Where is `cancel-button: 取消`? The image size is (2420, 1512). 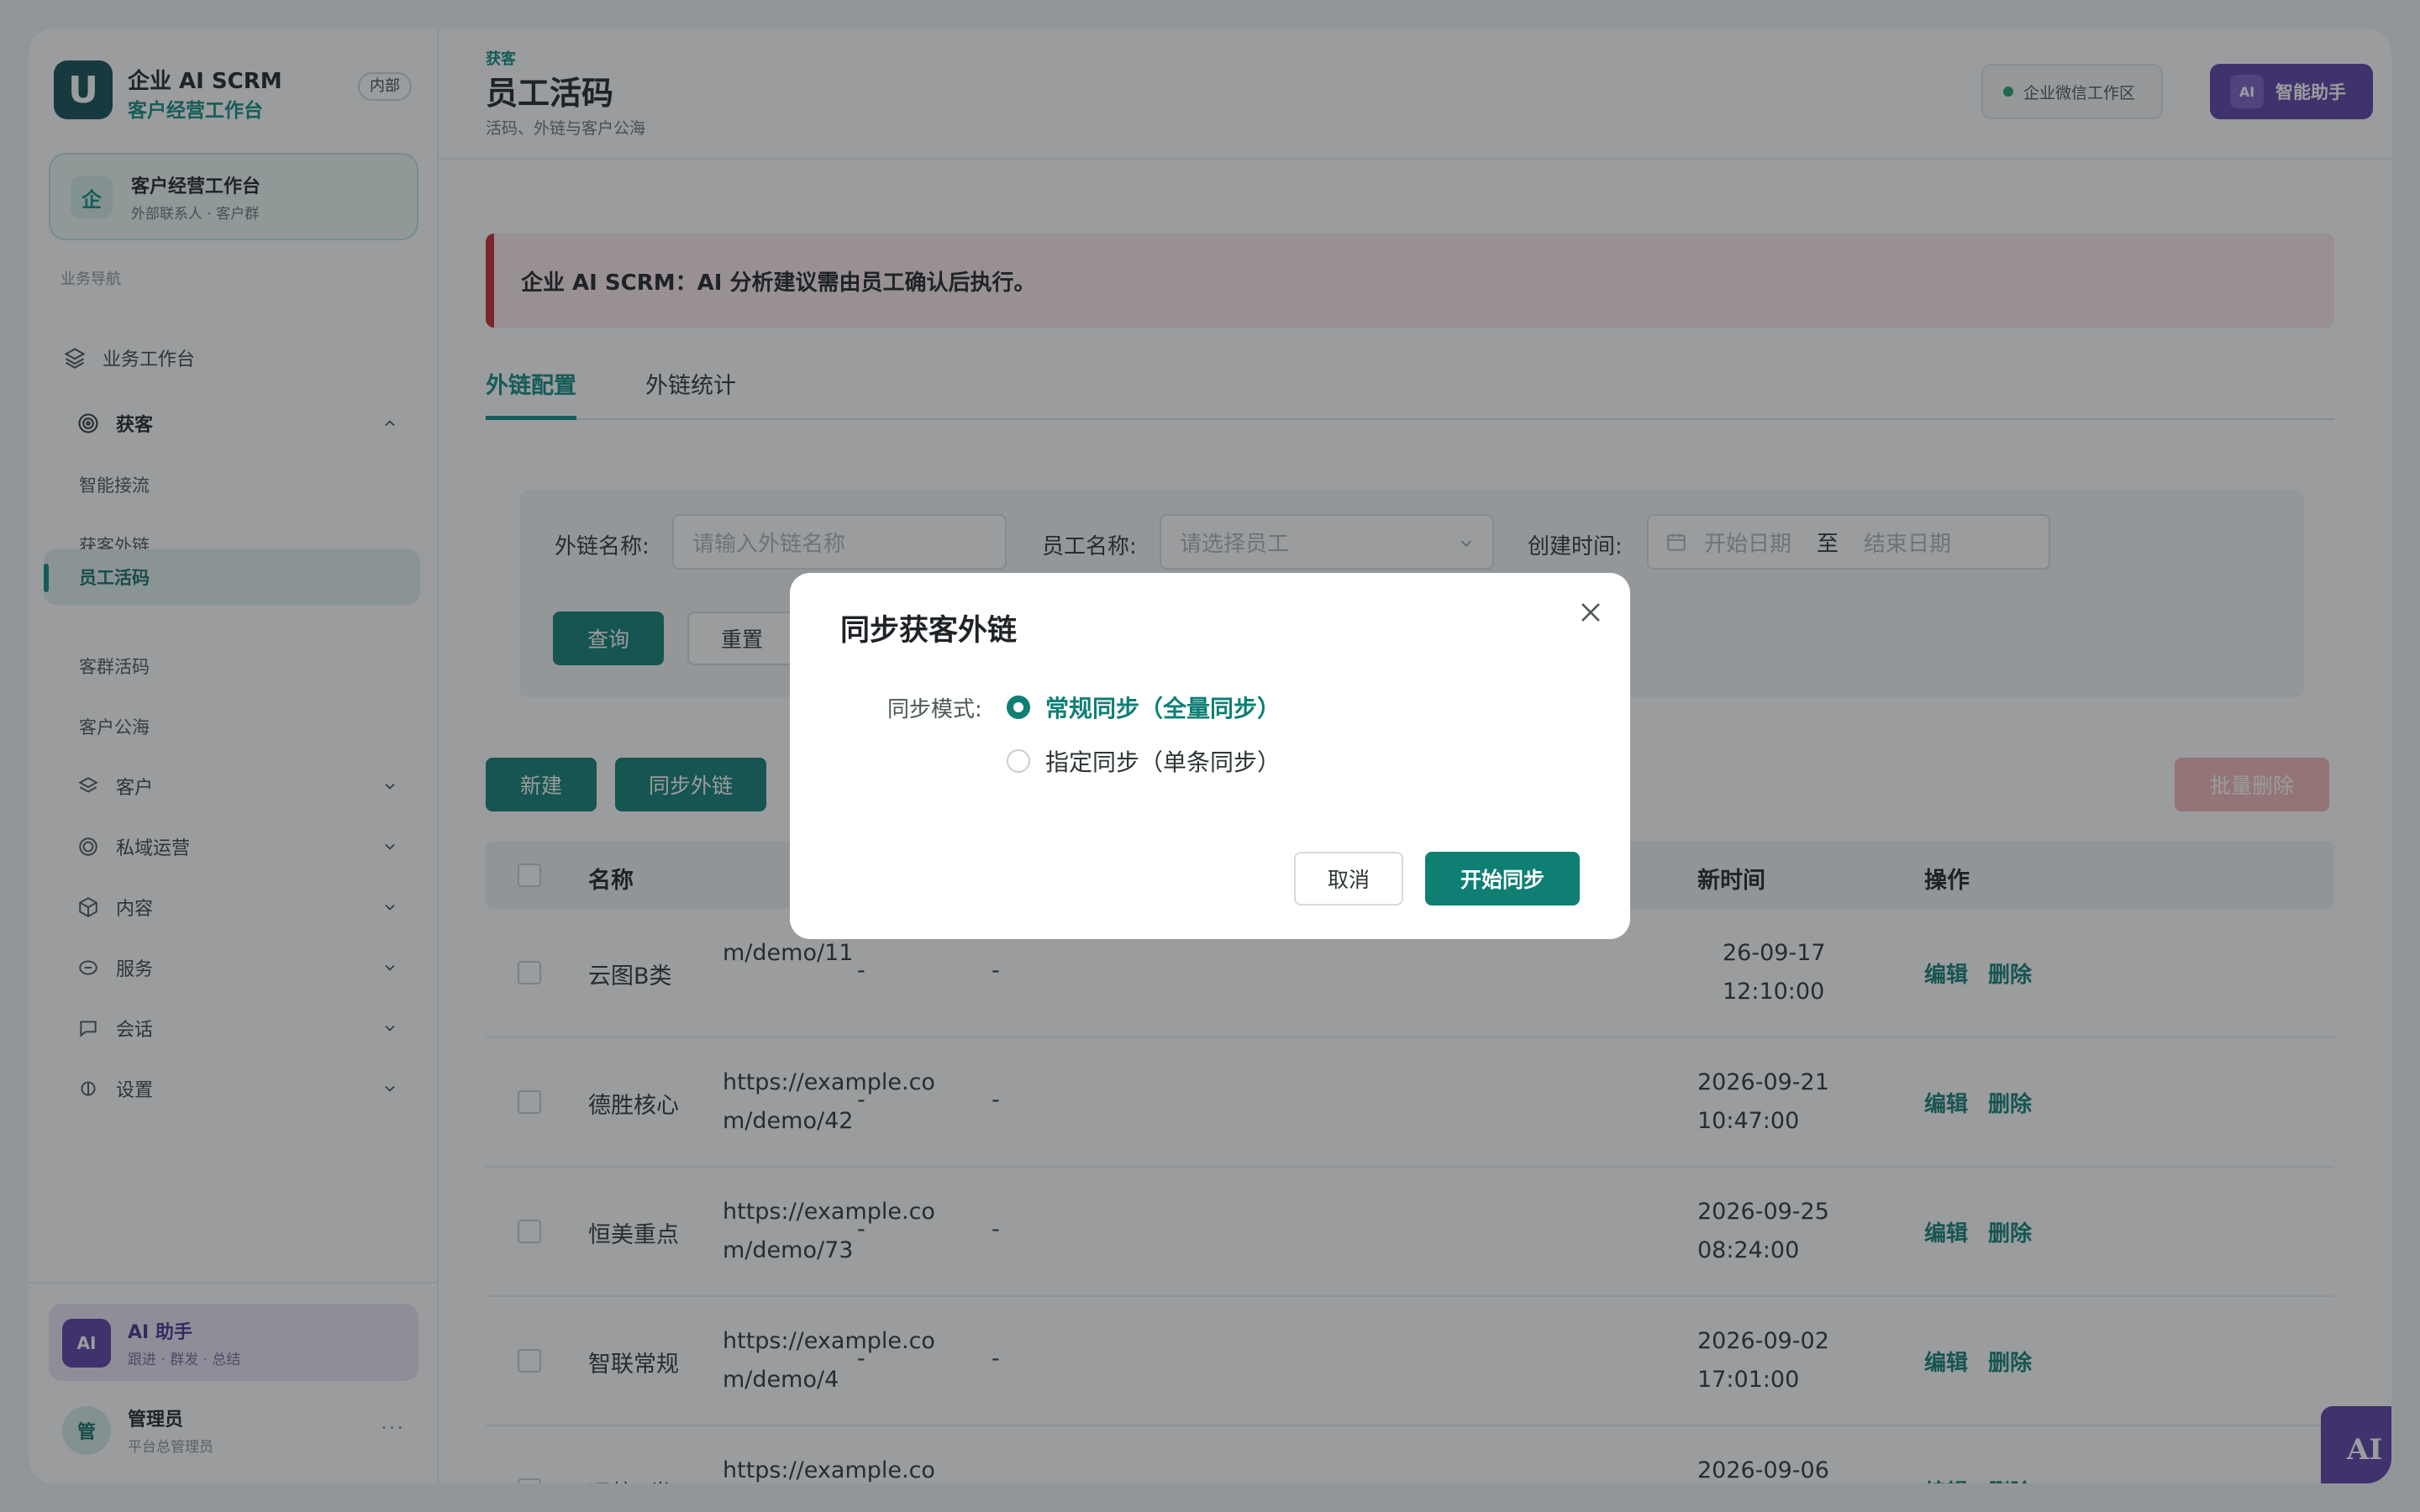
cancel-button: 取消 is located at coordinates (1348, 879).